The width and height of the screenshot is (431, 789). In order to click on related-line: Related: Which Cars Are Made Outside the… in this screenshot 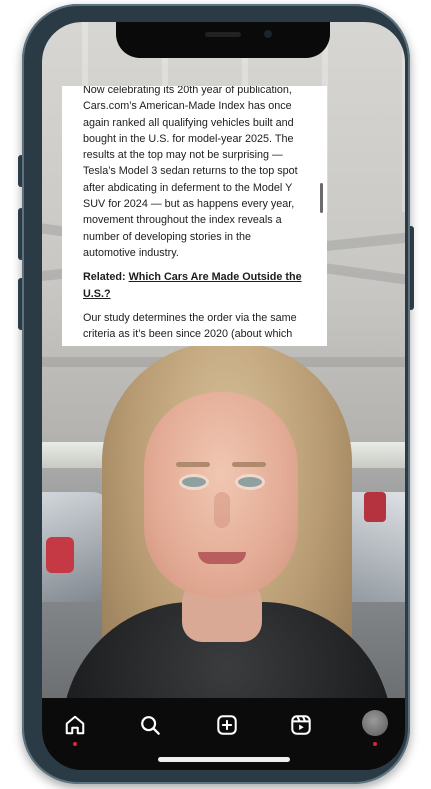, I will do `click(194, 285)`.